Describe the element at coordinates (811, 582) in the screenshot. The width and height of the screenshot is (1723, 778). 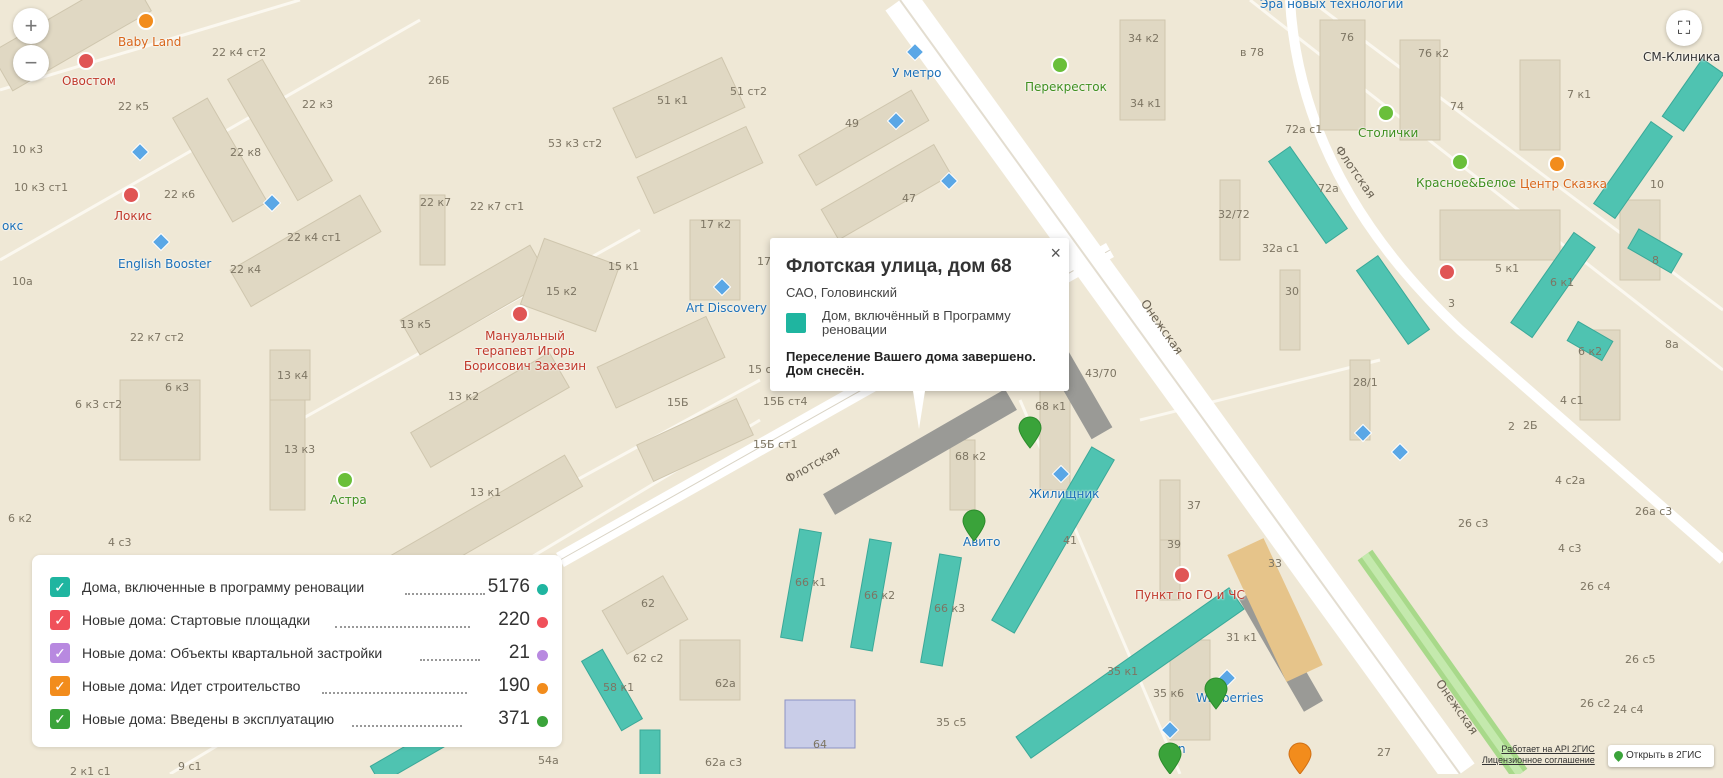
I see `house-label: 66 к1` at that location.